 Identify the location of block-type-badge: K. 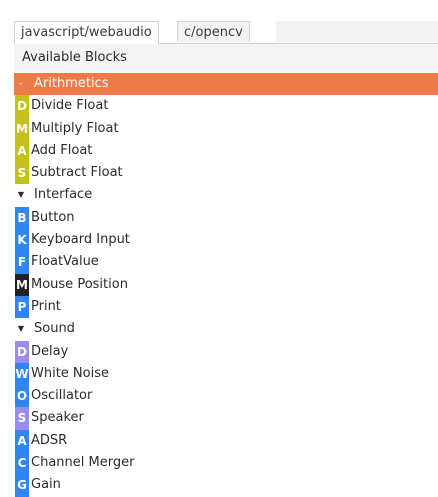
(22, 240).